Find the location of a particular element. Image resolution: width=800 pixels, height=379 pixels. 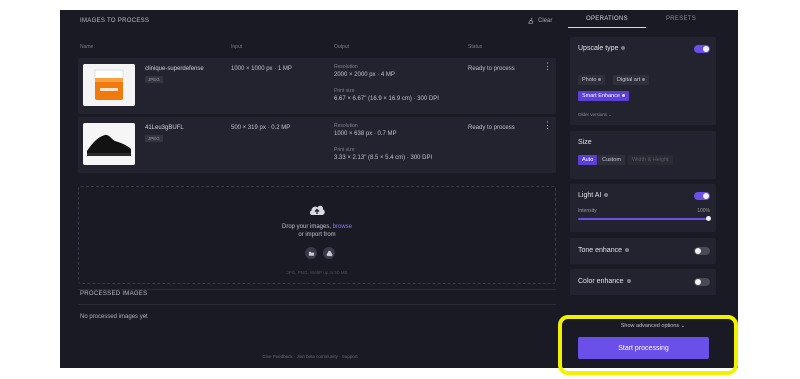

upscale-option-digital-art: Digital art is located at coordinates (631, 80).